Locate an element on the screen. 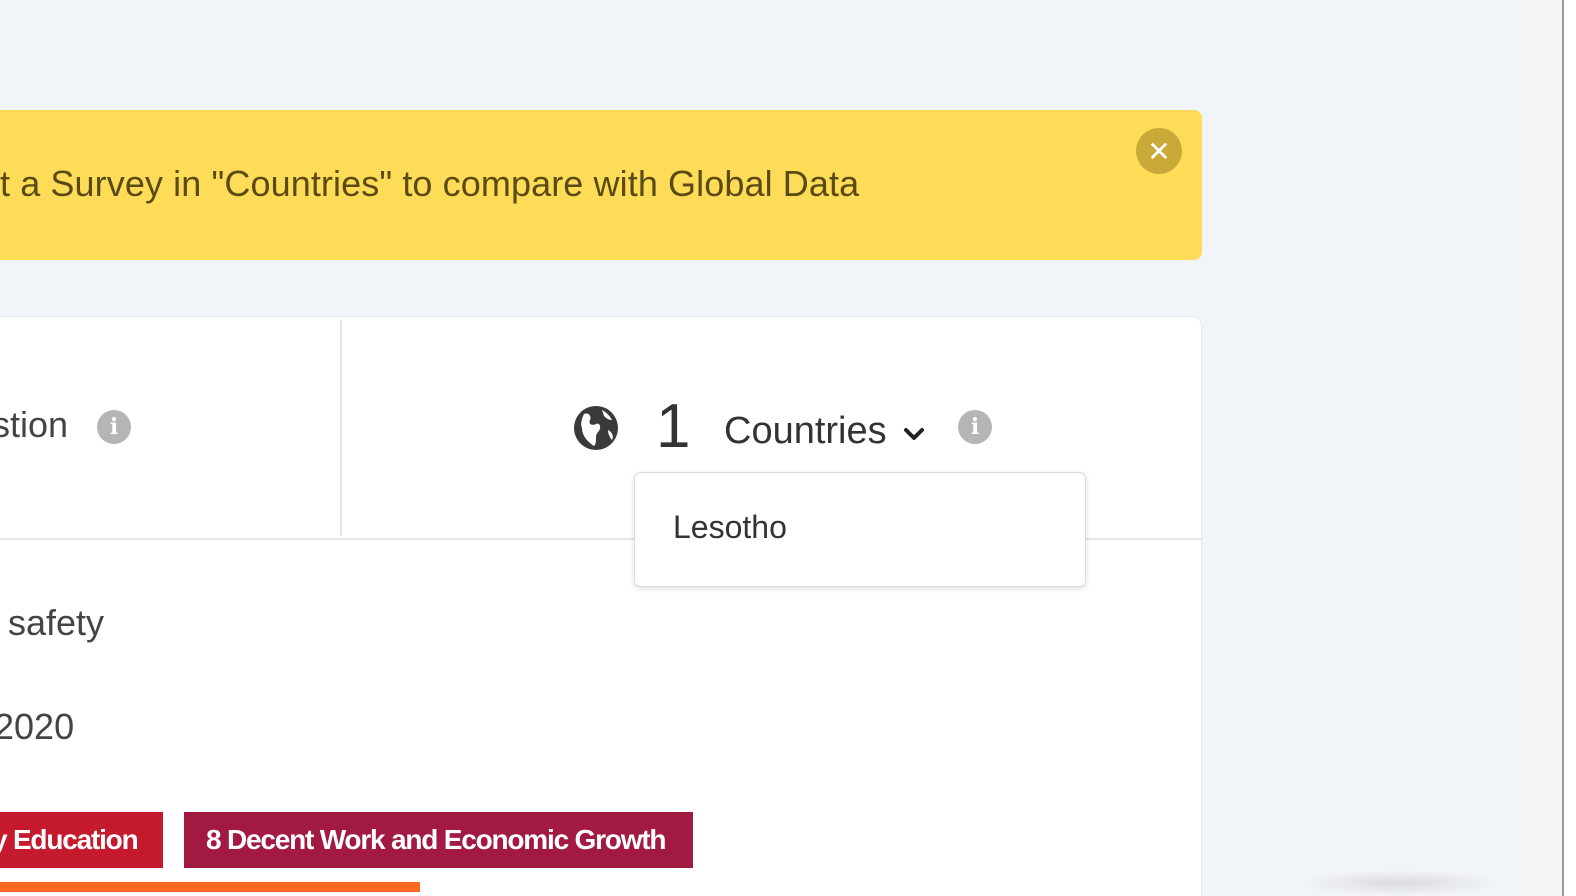  chevron-down-icon is located at coordinates (913, 433).